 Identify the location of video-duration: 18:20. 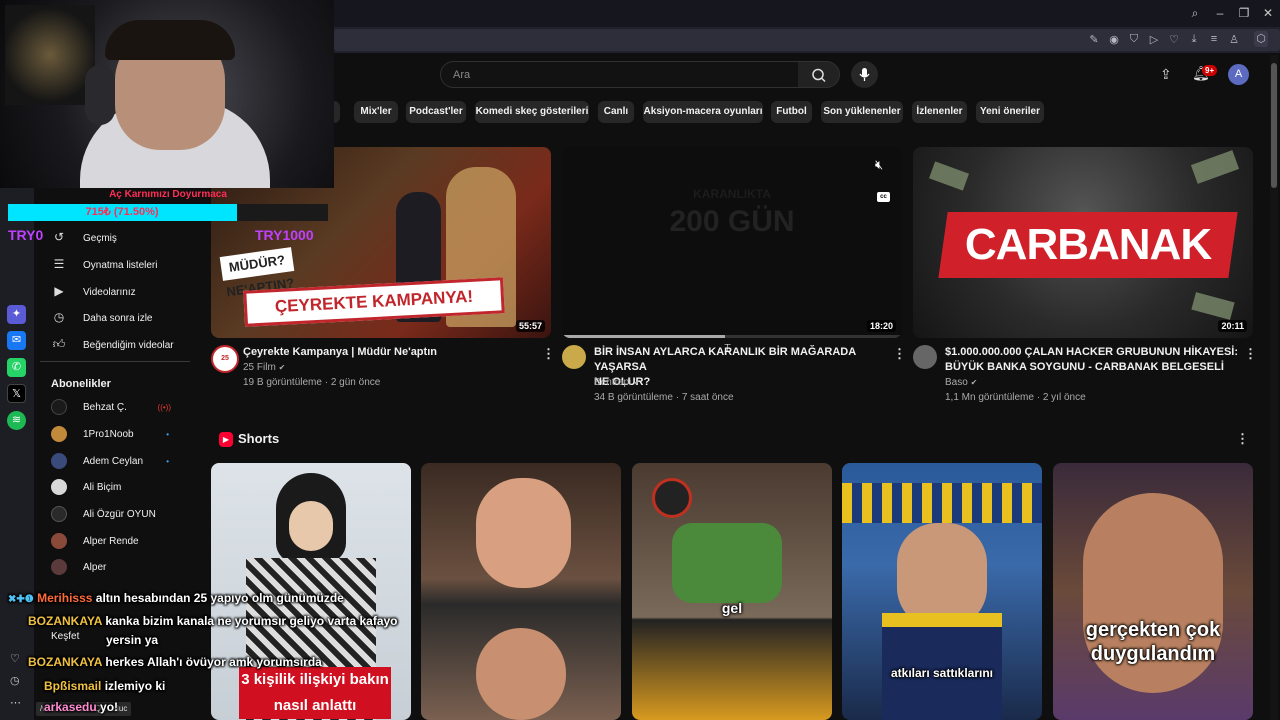
(881, 326).